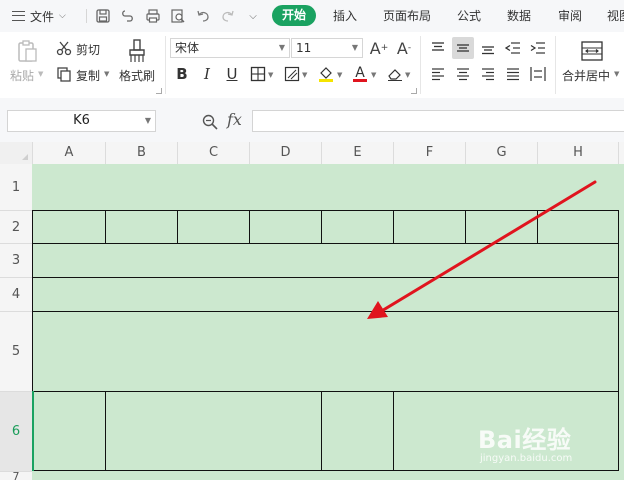 Image resolution: width=624 pixels, height=480 pixels. Describe the element at coordinates (487, 247) in the screenshot. I see `annotation-arrow-shaft` at that location.